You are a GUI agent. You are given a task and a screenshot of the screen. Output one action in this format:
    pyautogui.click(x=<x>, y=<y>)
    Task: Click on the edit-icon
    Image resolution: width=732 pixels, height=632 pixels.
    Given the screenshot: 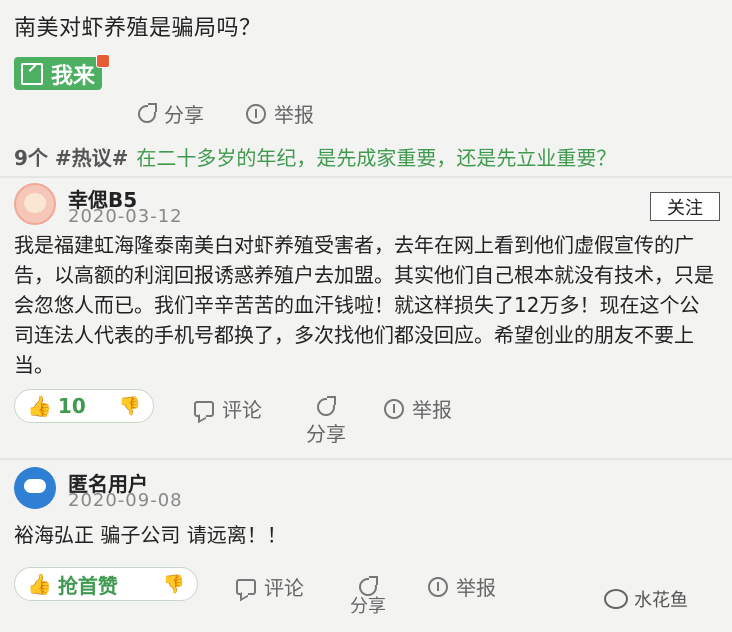 What is the action you would take?
    pyautogui.click(x=31, y=73)
    